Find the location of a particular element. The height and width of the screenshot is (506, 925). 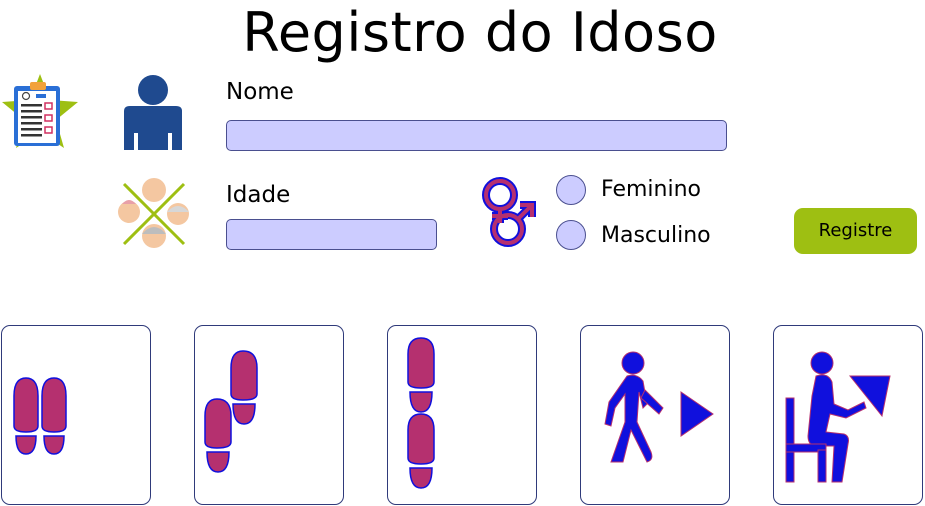

test-card-walking is located at coordinates (655, 415).